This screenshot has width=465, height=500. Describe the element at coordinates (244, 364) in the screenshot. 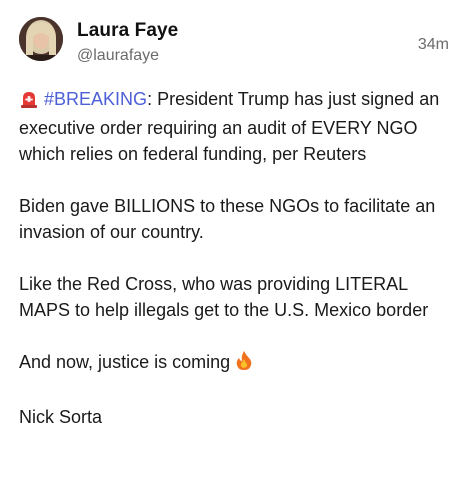

I see `fire-icon` at that location.